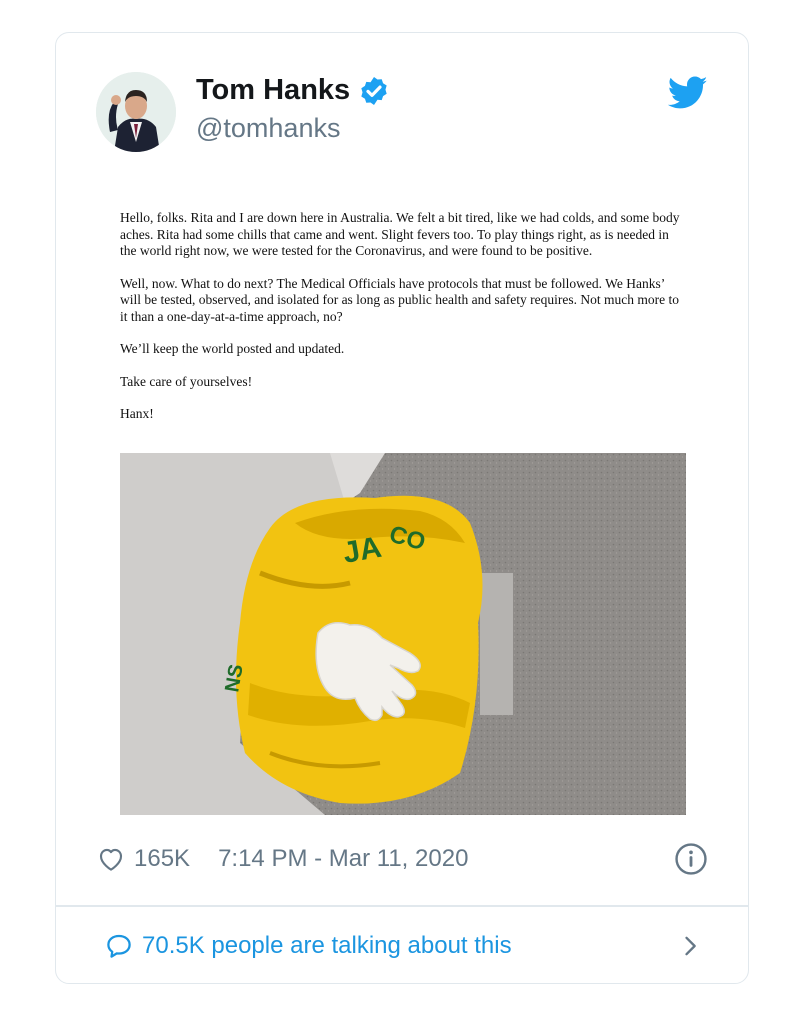 Image resolution: width=804 pixels, height=1024 pixels. What do you see at coordinates (327, 945) in the screenshot?
I see `conversation-link-text: 70.5K people are talking about this` at bounding box center [327, 945].